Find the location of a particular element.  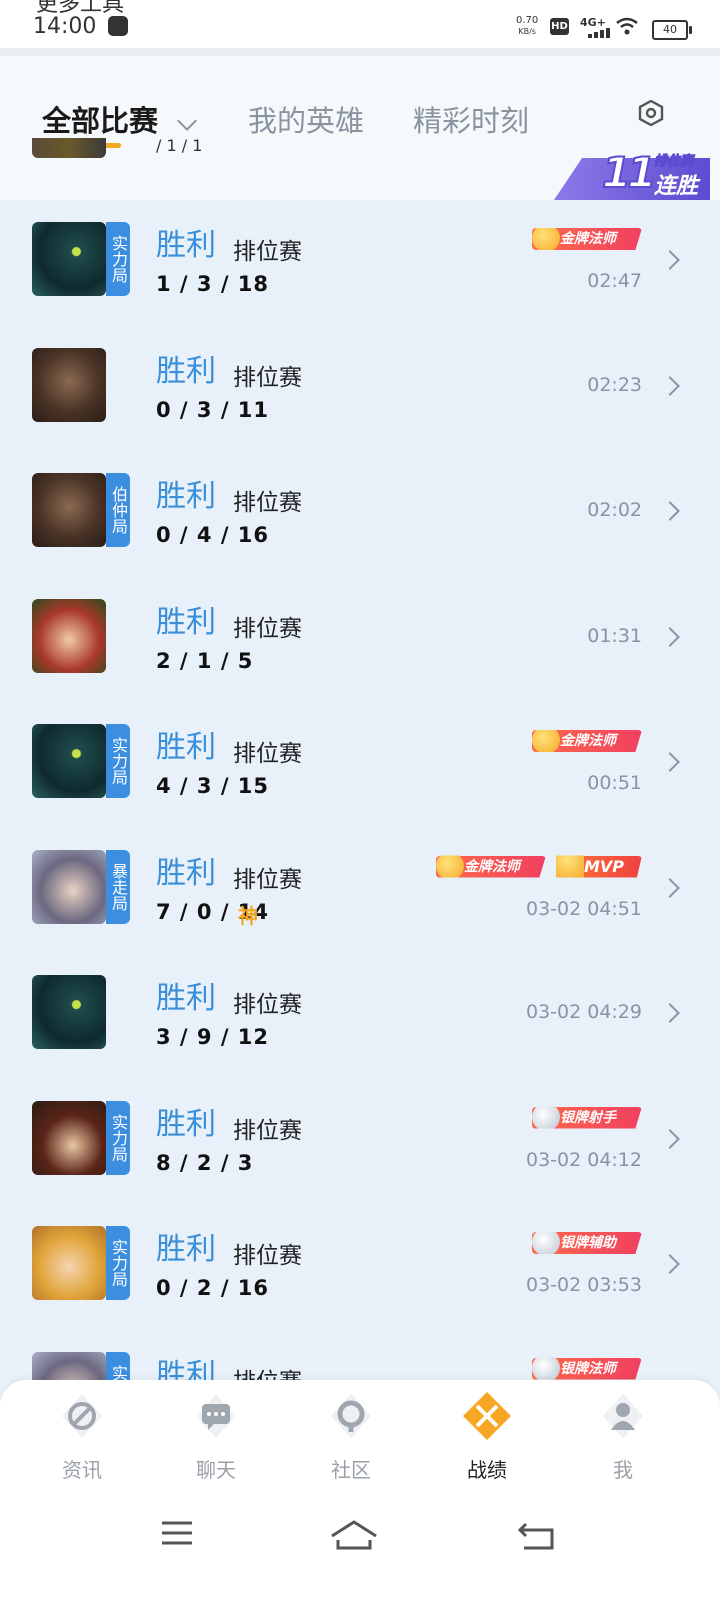

kda-stats: 3 / 9 / 12 is located at coordinates (213, 1037).